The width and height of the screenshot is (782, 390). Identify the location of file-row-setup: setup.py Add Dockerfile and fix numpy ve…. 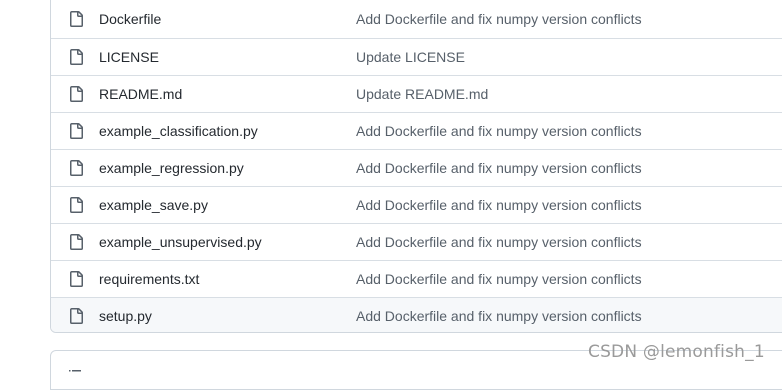
(416, 314).